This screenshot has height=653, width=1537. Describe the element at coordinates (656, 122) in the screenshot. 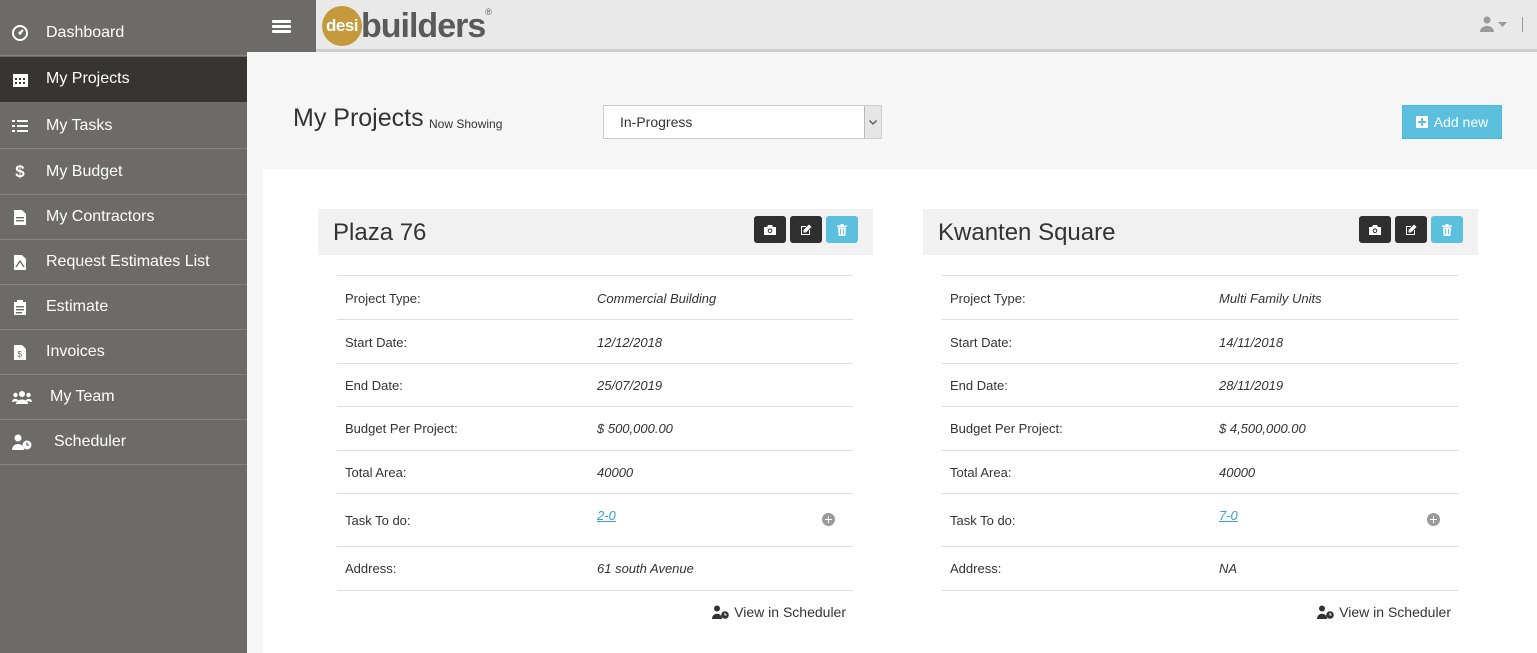

I see `status-filter-value: In-Progress` at that location.